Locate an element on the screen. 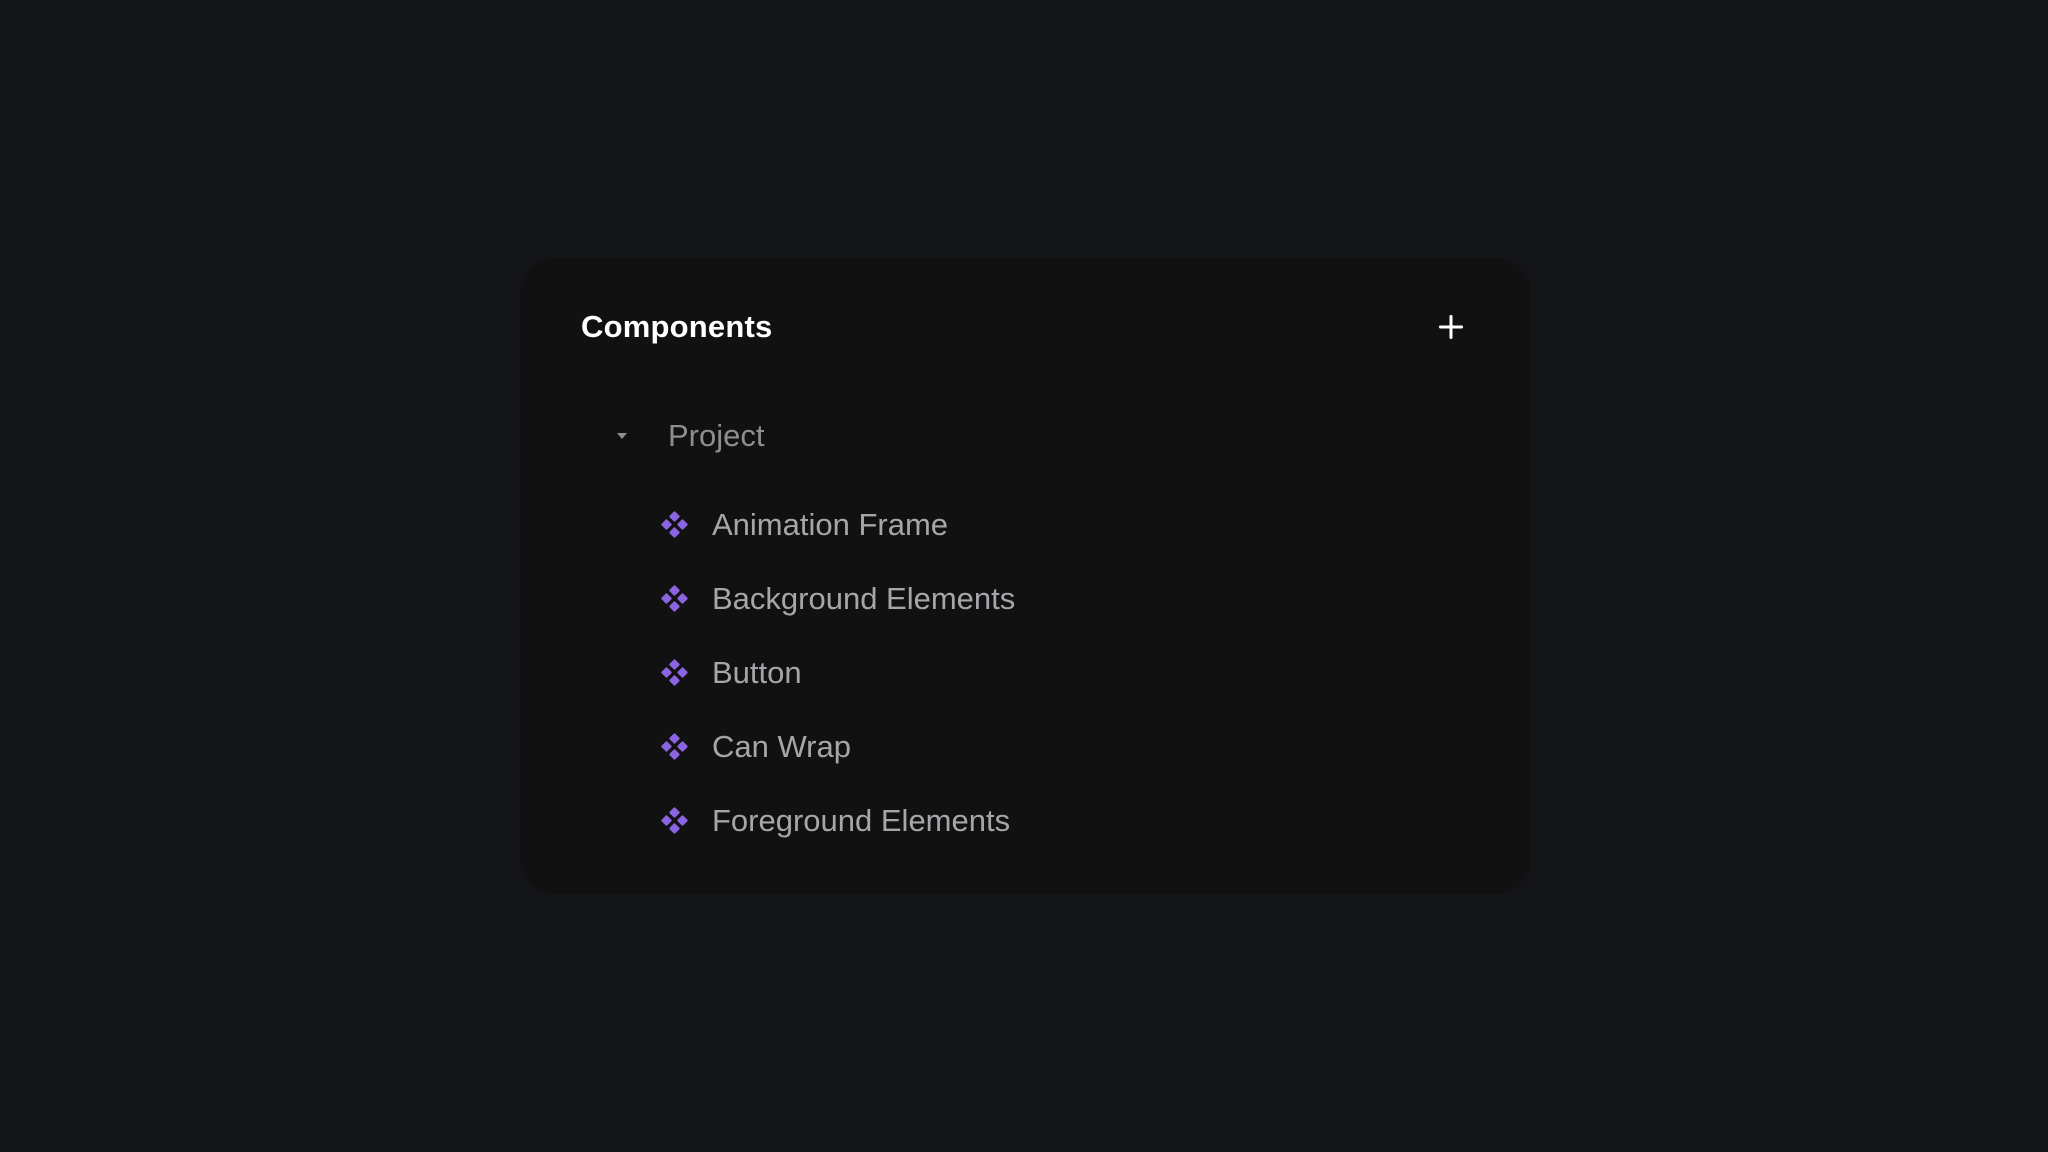  list-item-foreground-elements: Foreground Elements is located at coordinates (837, 821).